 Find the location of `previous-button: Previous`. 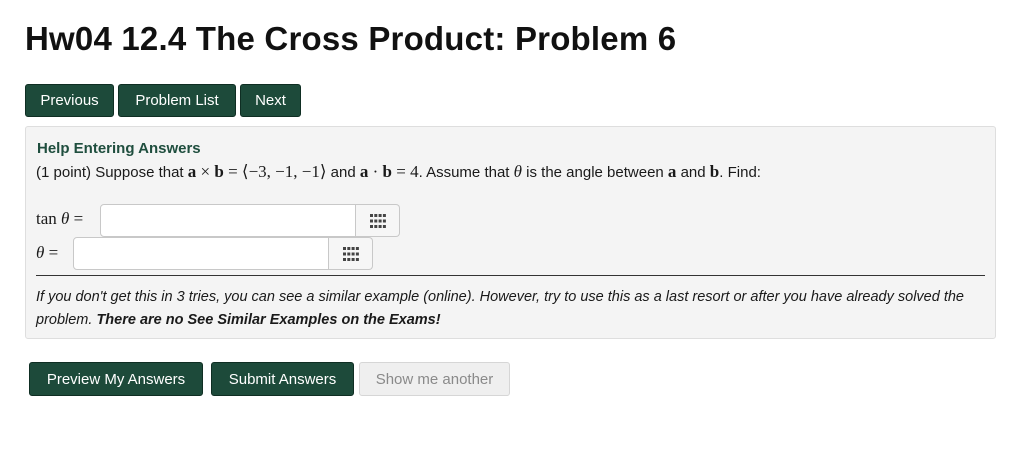

previous-button: Previous is located at coordinates (69, 100).